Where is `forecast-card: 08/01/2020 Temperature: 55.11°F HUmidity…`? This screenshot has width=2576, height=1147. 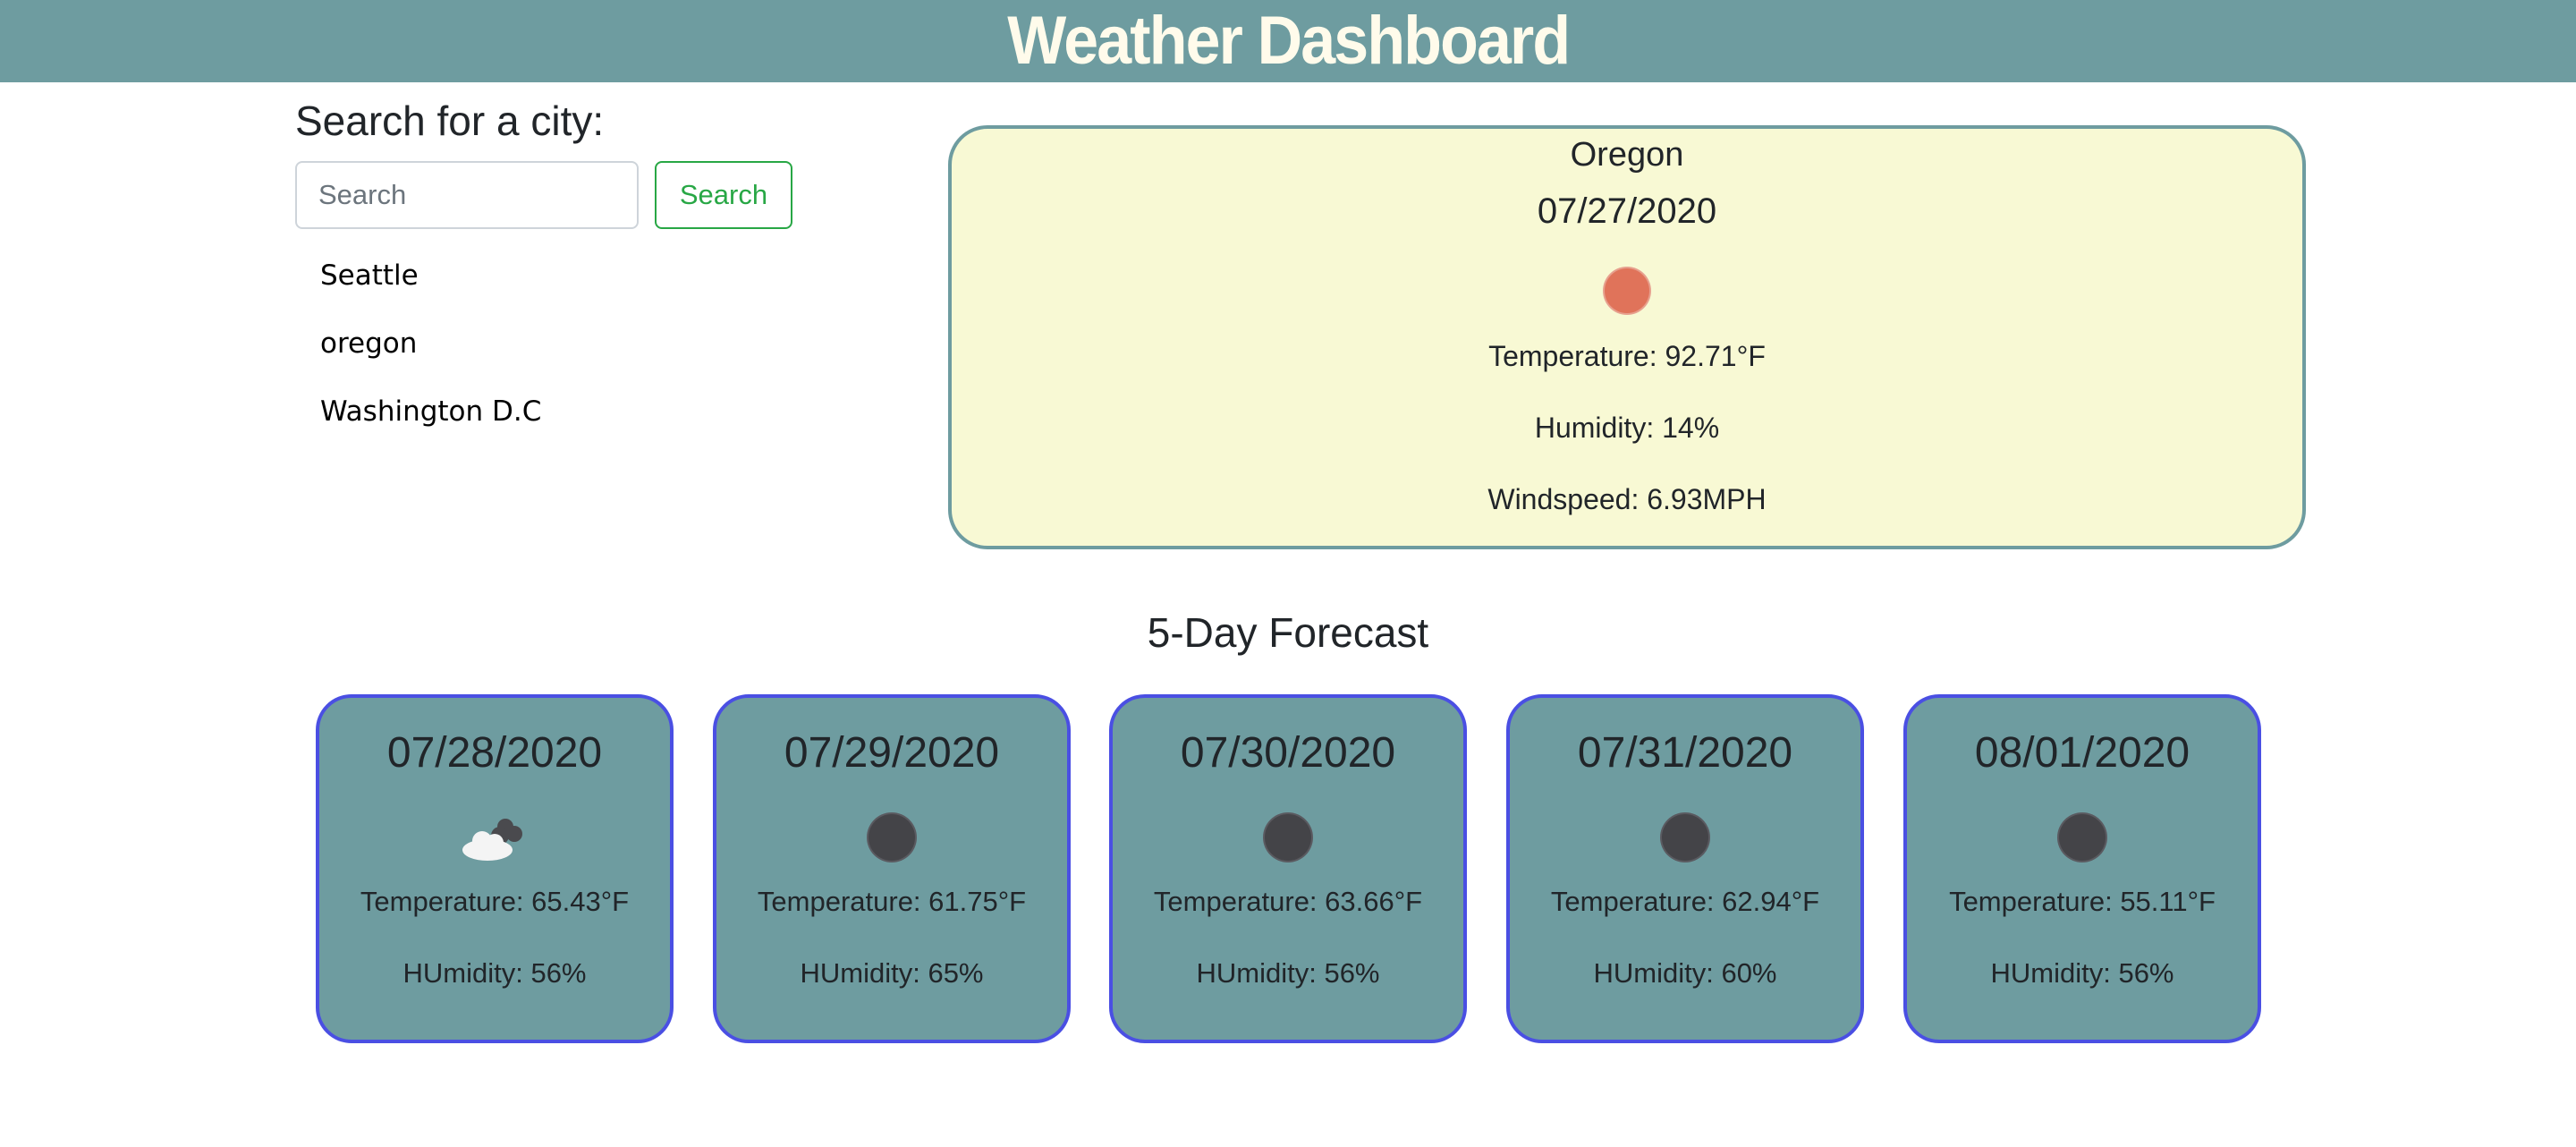 forecast-card: 08/01/2020 Temperature: 55.11°F HUmidity… is located at coordinates (2082, 868).